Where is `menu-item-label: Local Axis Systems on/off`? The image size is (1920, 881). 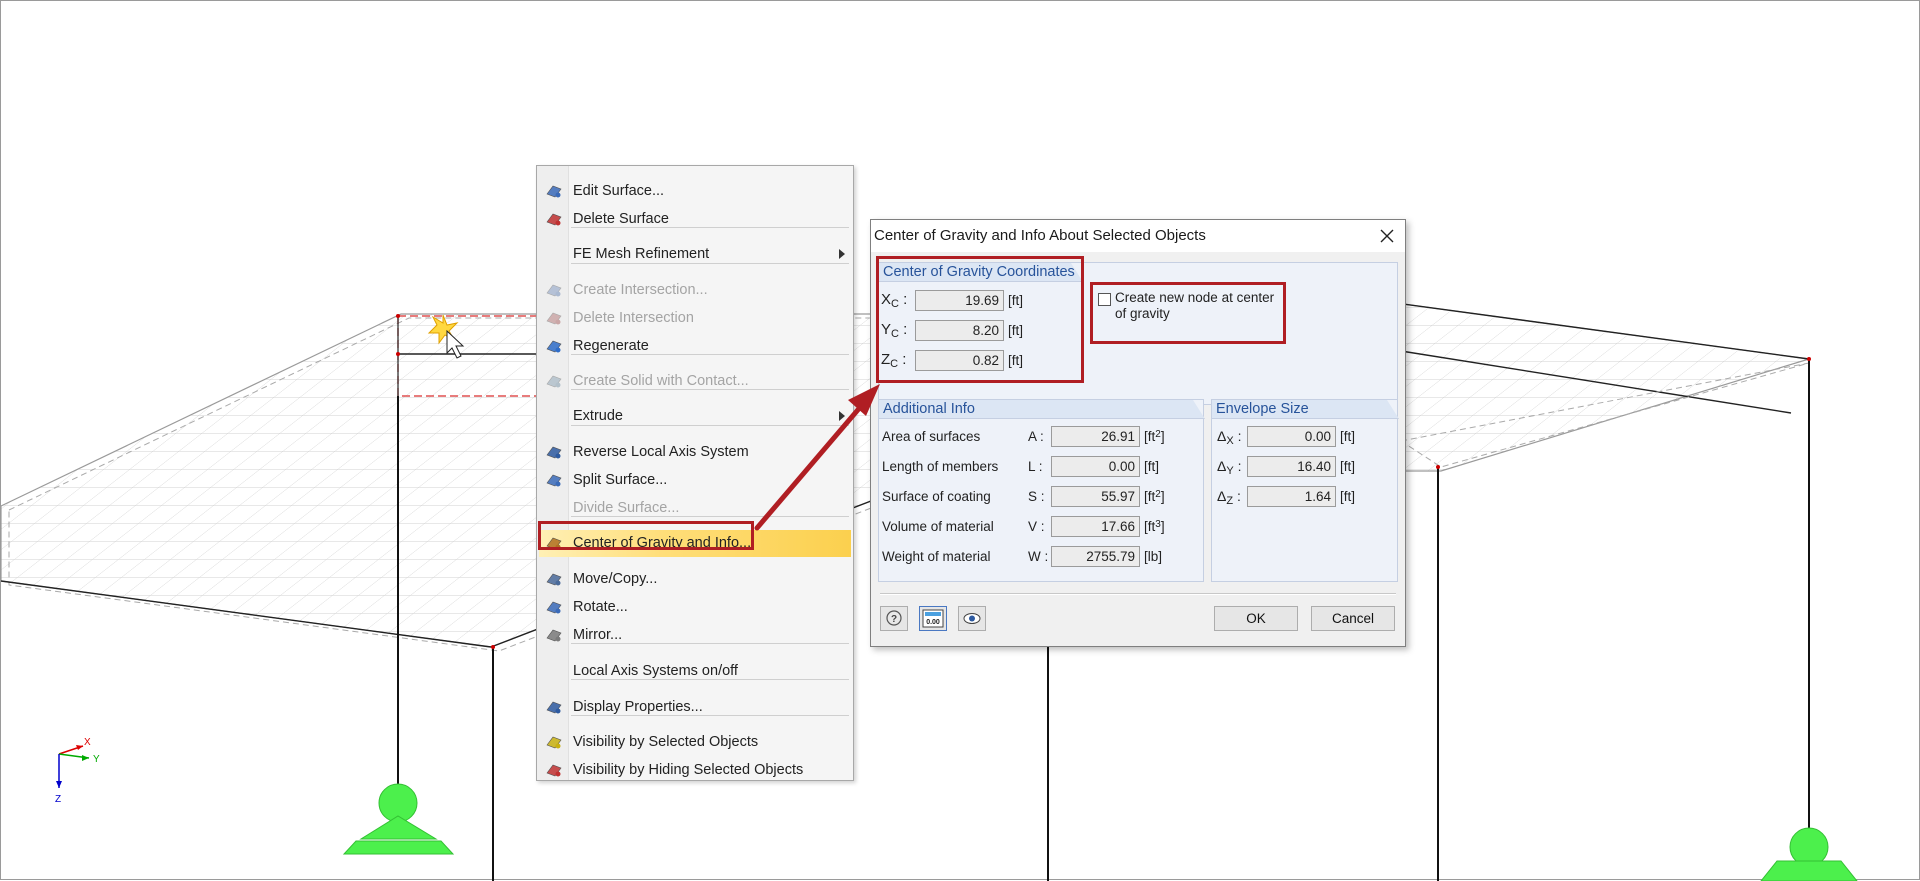 menu-item-label: Local Axis Systems on/off is located at coordinates (655, 671).